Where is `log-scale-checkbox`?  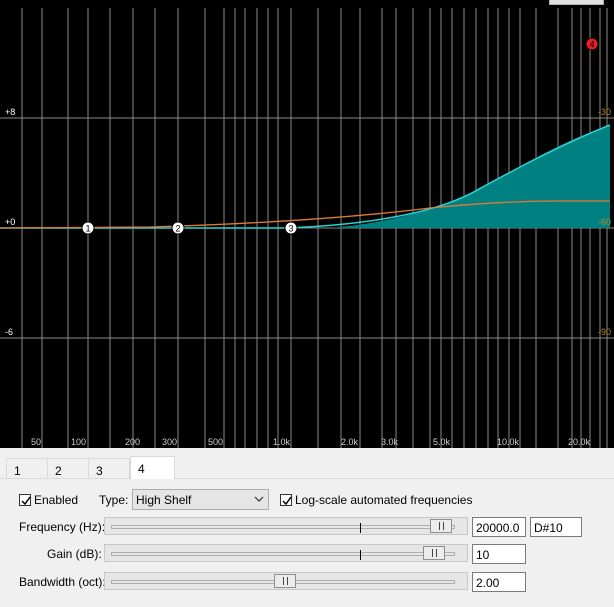
log-scale-checkbox is located at coordinates (286, 500).